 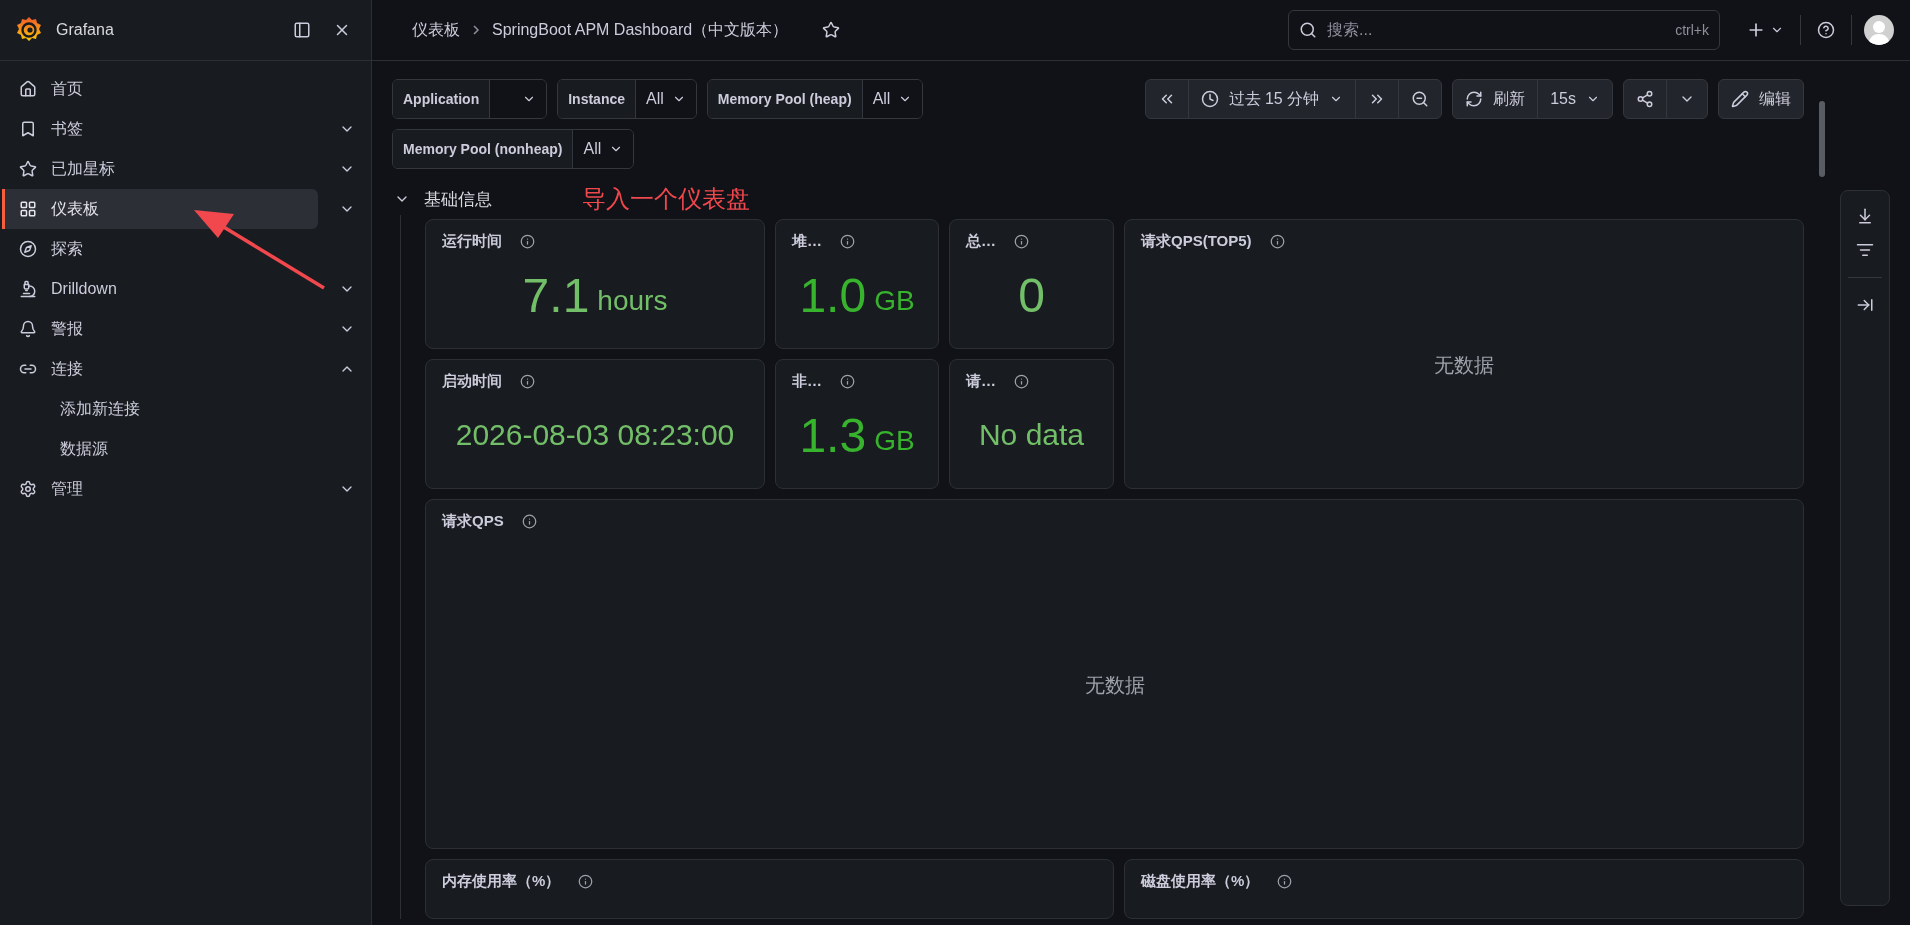 What do you see at coordinates (1031, 295) in the screenshot?
I see `stat-value: 0` at bounding box center [1031, 295].